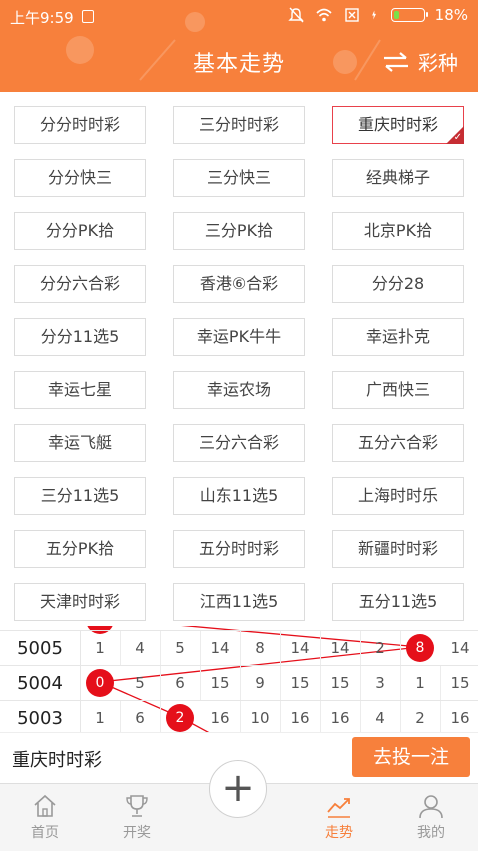 This screenshot has width=478, height=851. I want to click on switch-game-button: 彩种, so click(420, 61).